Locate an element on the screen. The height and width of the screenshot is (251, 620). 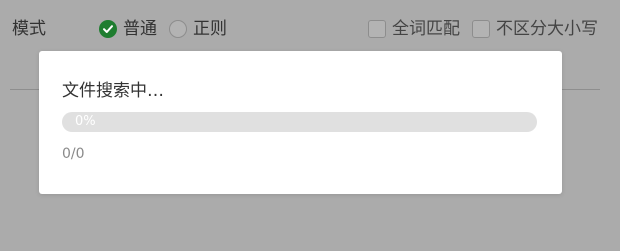
progress-percent: 0% is located at coordinates (85, 121).